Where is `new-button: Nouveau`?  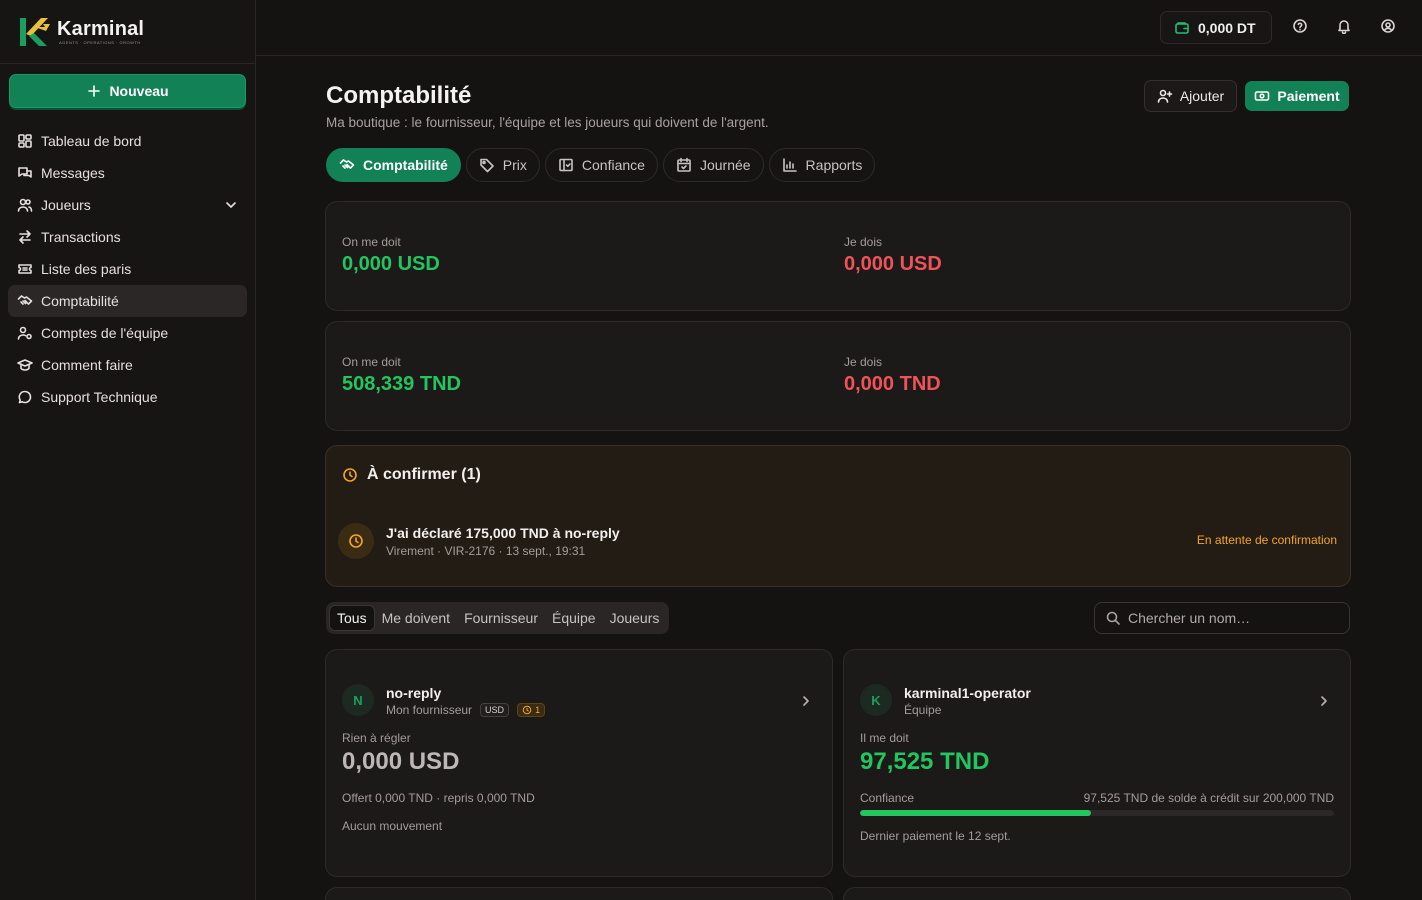 new-button: Nouveau is located at coordinates (127, 91).